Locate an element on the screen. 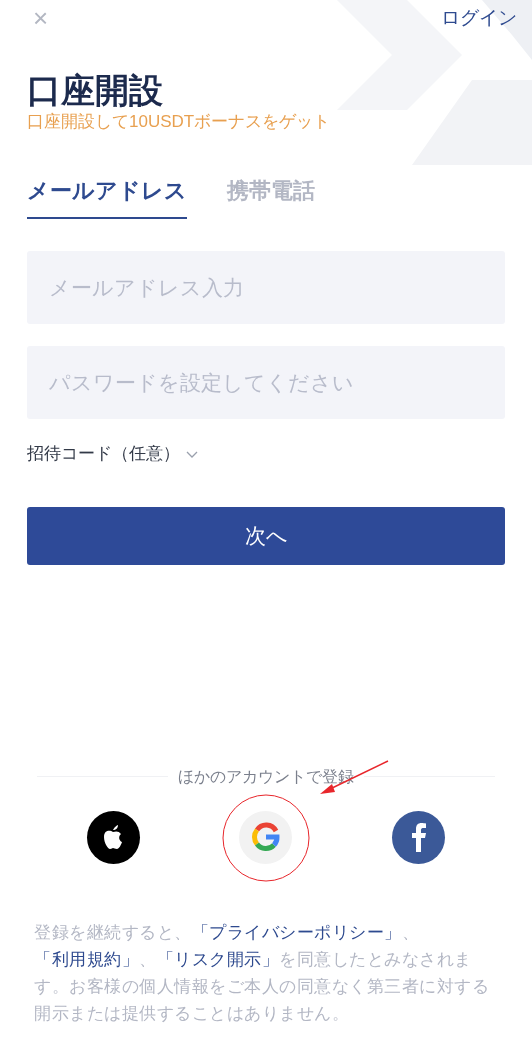 The image size is (532, 1058). google-icon is located at coordinates (266, 837).